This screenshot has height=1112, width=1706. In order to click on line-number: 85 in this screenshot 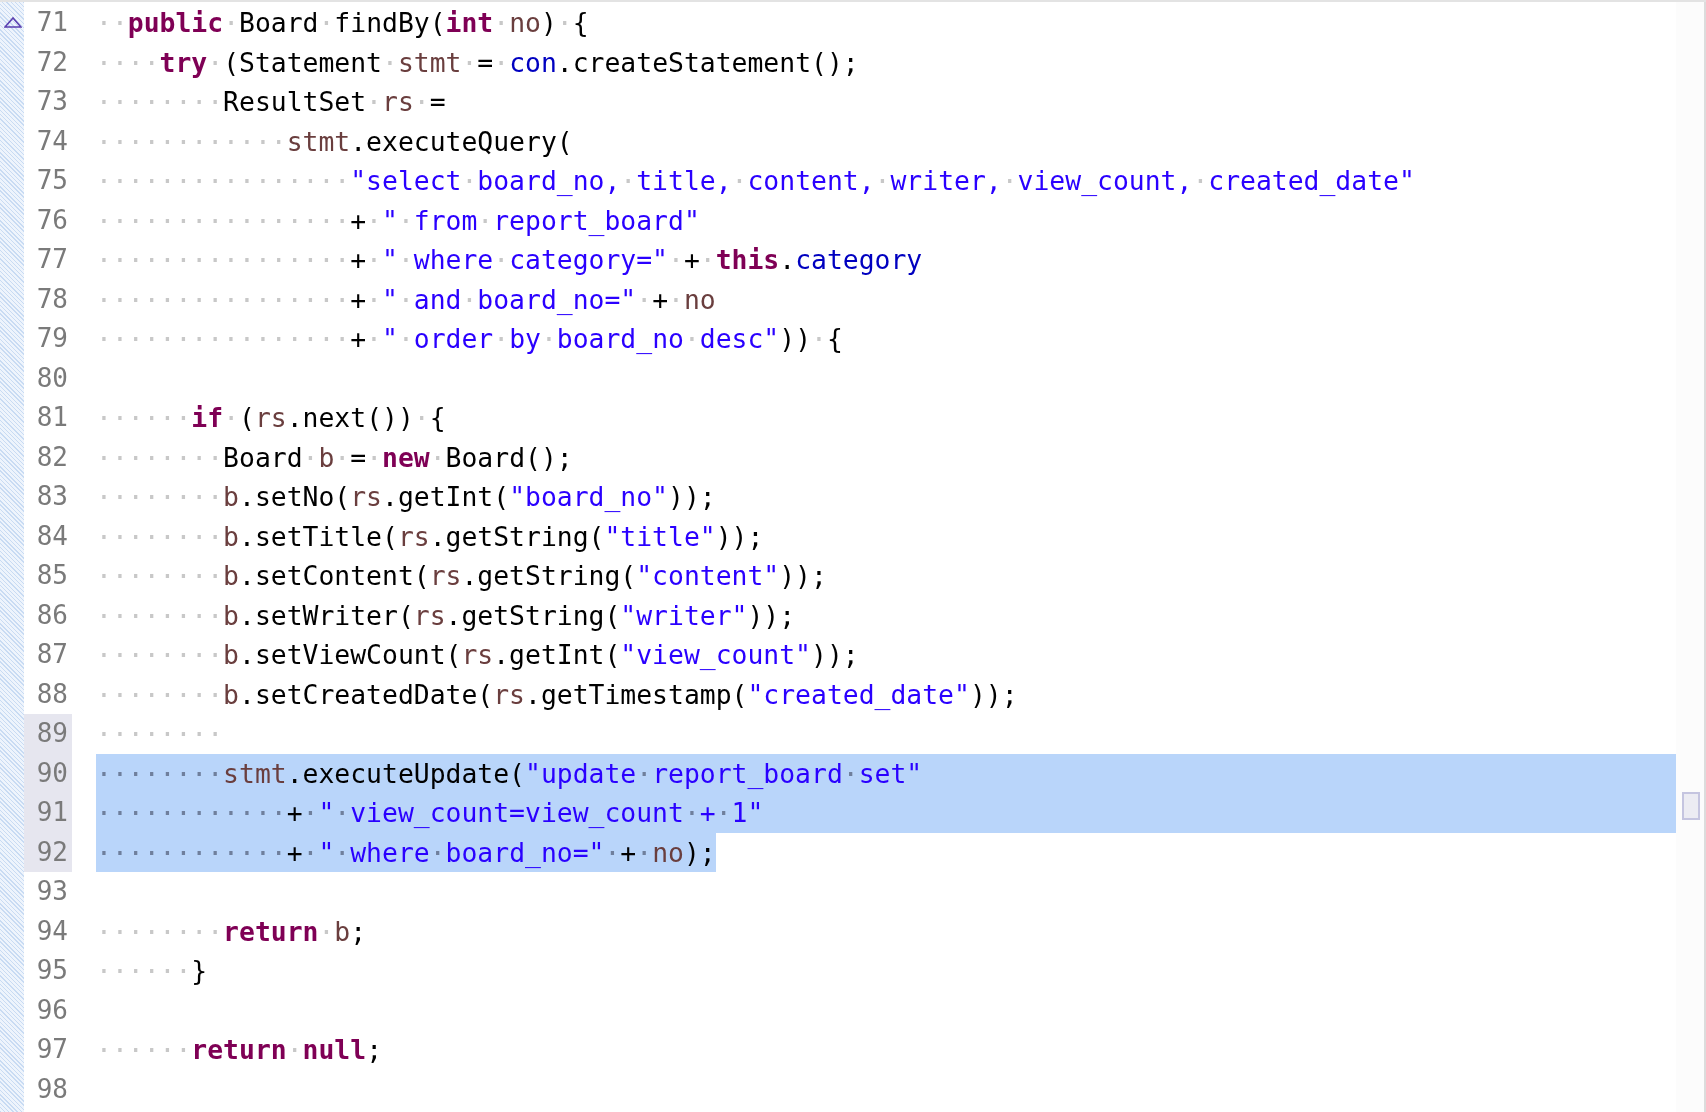, I will do `click(52, 575)`.